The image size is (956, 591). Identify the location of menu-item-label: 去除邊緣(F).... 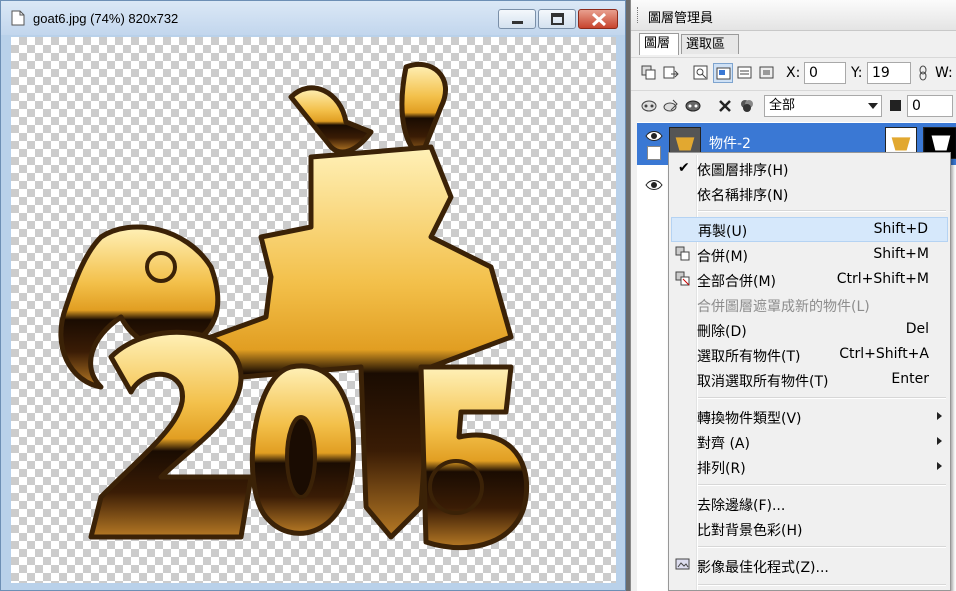
(741, 506).